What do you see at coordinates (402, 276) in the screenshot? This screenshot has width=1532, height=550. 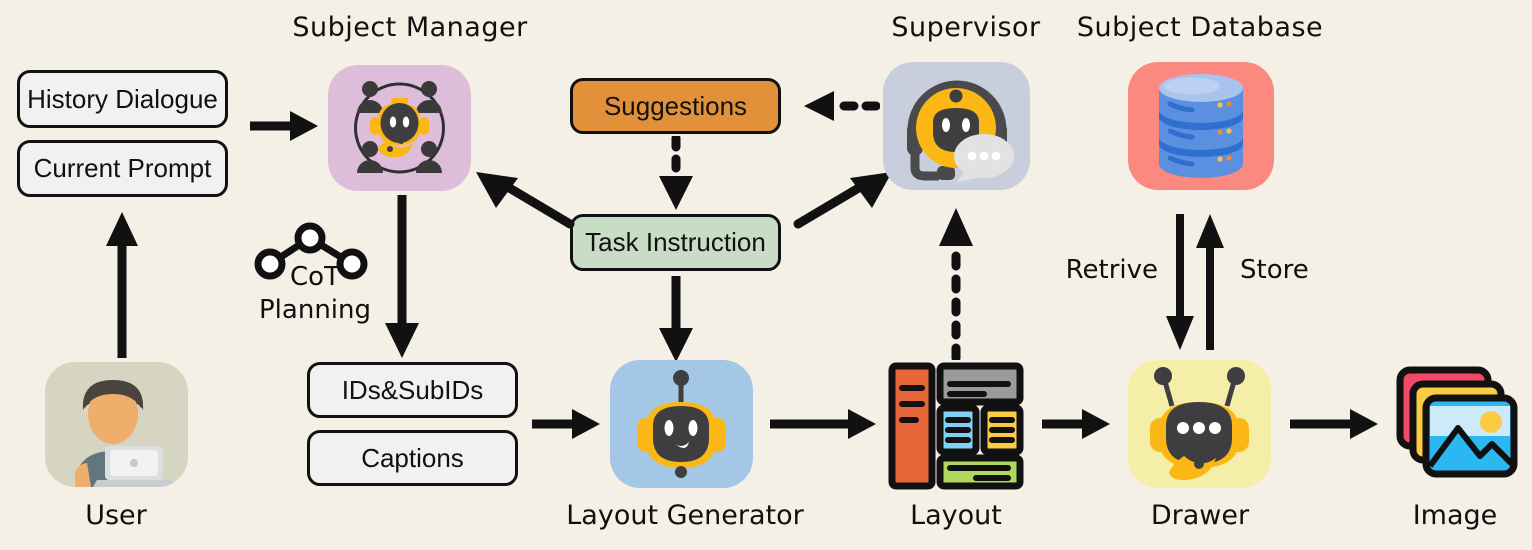 I see `arrow-subject-manager-to-outputs` at bounding box center [402, 276].